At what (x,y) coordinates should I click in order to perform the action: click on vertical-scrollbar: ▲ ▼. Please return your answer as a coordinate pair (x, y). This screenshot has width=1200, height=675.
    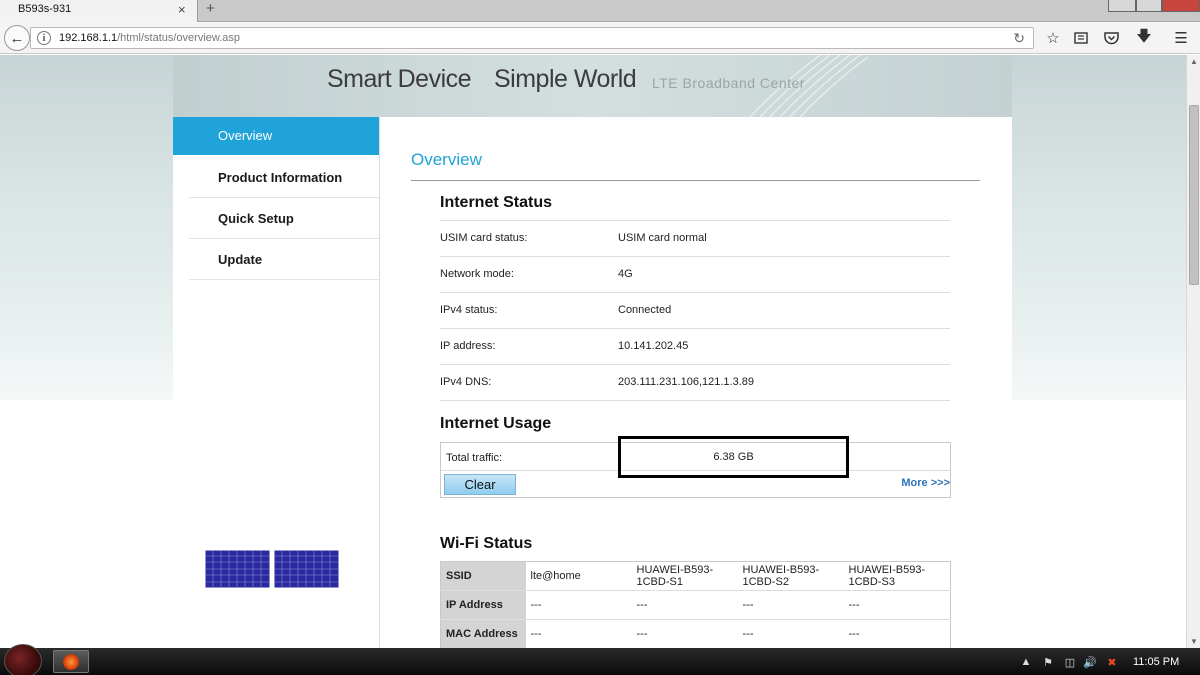
    Looking at the image, I should click on (1193, 351).